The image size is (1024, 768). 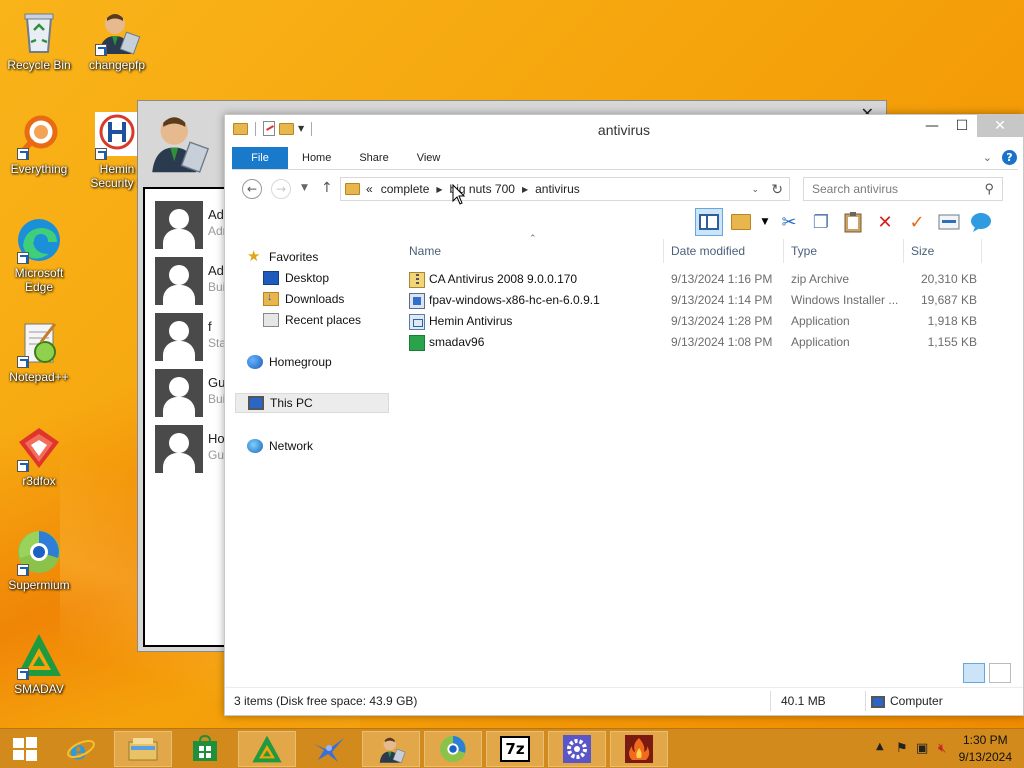 What do you see at coordinates (195, 394) in the screenshot?
I see `account-item: Gue Bui` at bounding box center [195, 394].